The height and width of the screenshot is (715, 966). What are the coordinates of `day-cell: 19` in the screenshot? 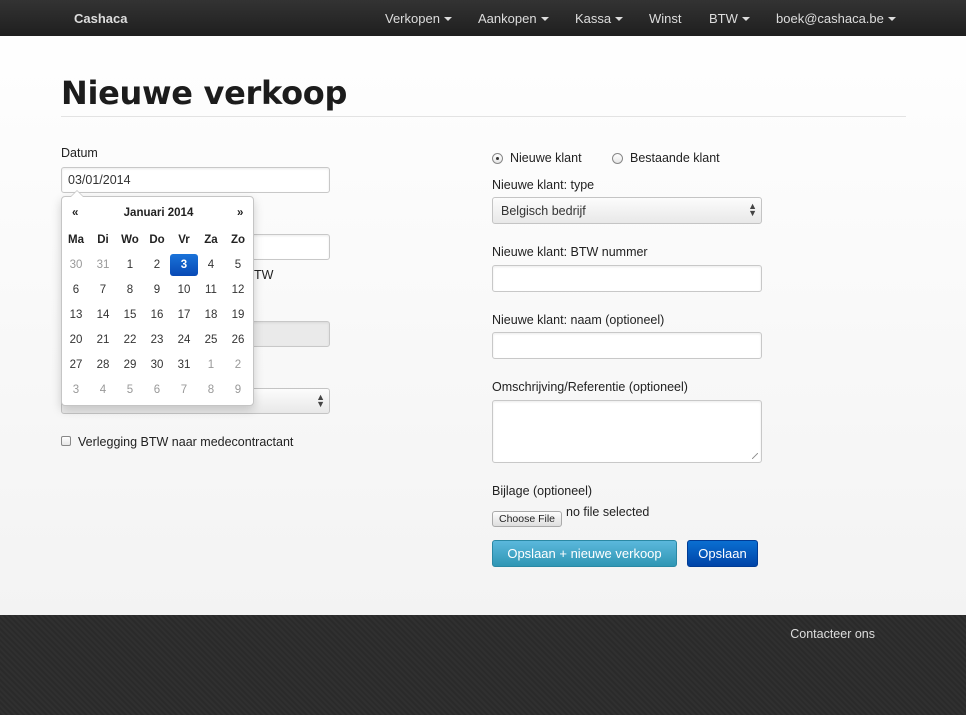 It's located at (238, 315).